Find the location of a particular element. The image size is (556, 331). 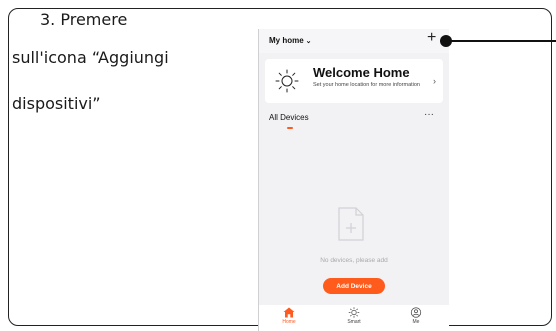

add-icon: + is located at coordinates (431, 38).